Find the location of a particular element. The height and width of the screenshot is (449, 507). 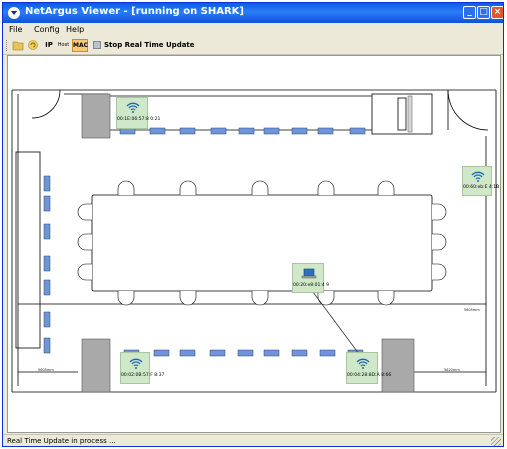

side-table is located at coordinates (28, 250).